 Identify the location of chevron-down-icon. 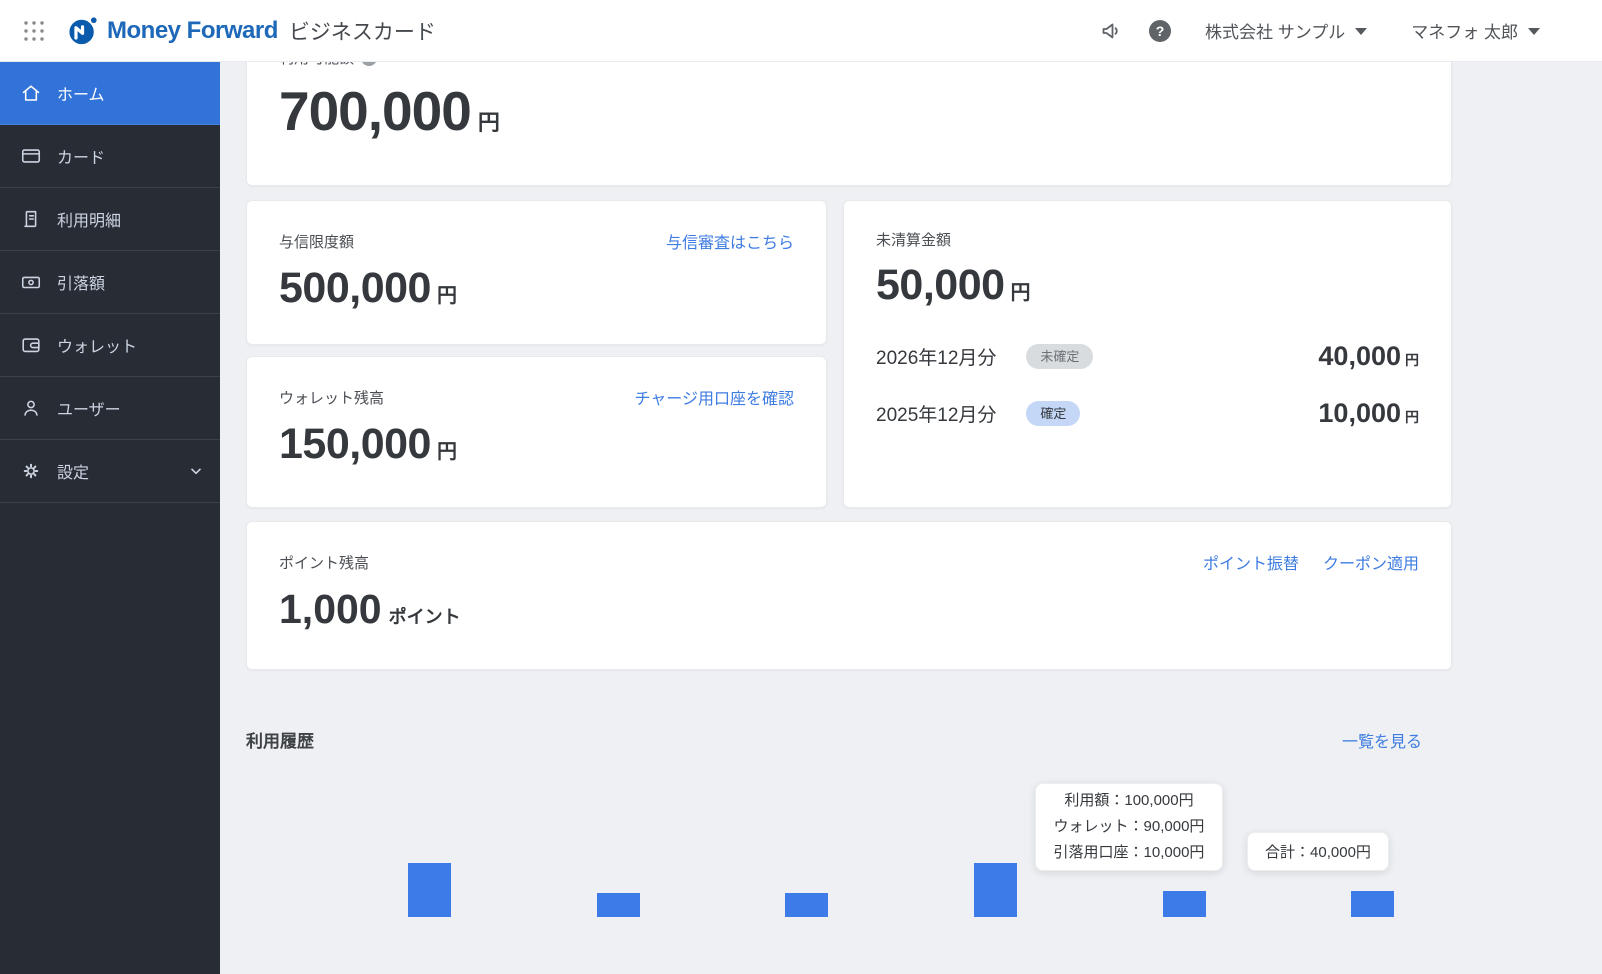
(196, 471).